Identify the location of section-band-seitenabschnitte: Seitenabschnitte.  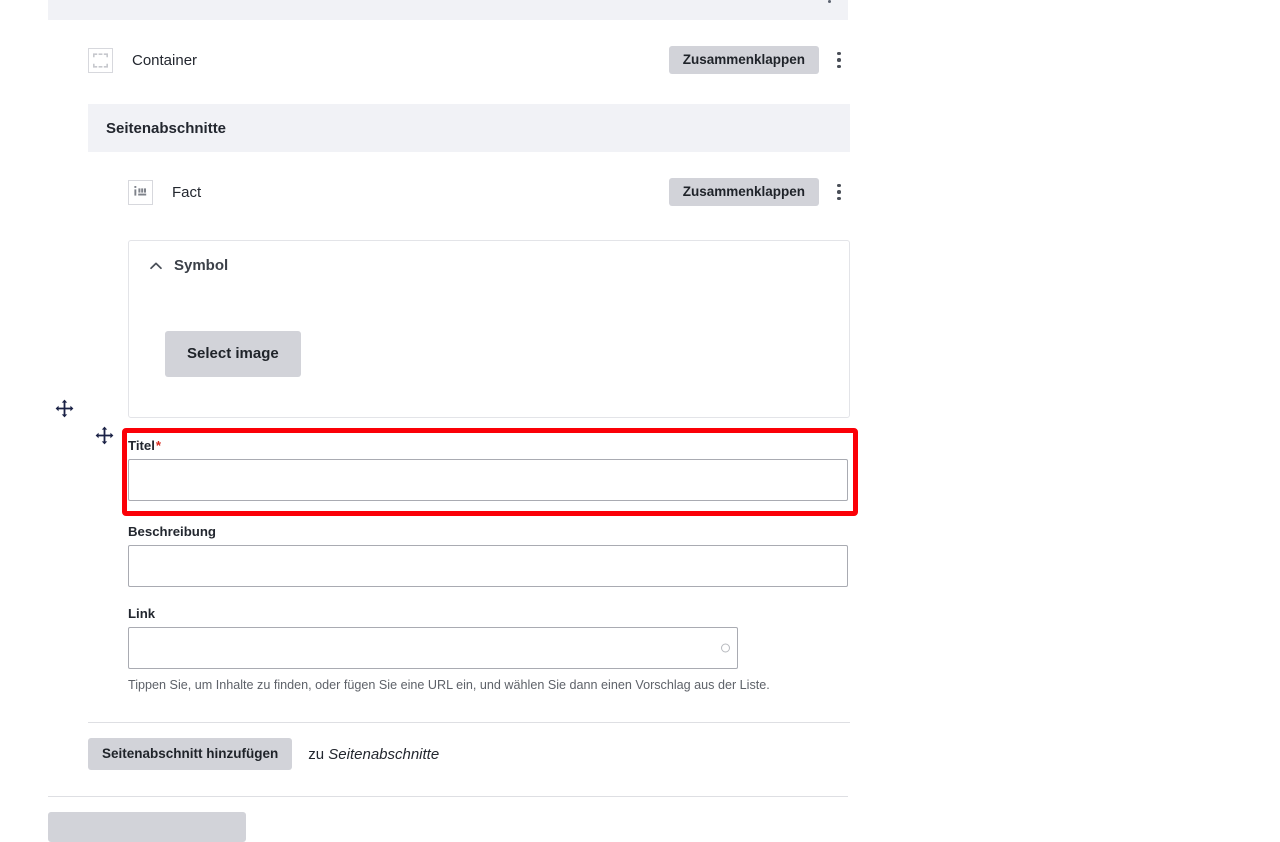
(469, 128).